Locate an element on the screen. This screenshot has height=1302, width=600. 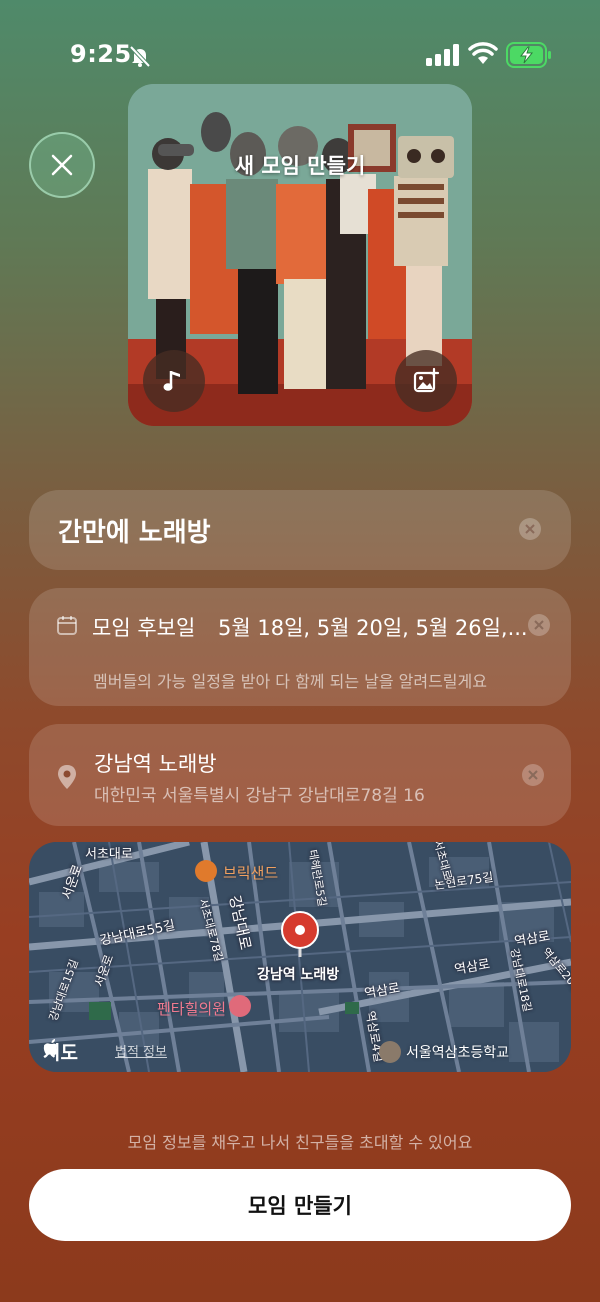
photo-add-icon is located at coordinates (426, 380).